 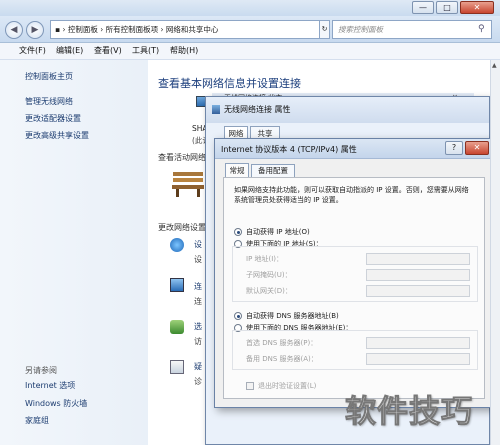 What do you see at coordinates (250, 51) in the screenshot?
I see `menu-bar: 文件(F) 编辑(E) 查看(V) 工具(T) 帮助(H)` at bounding box center [250, 51].